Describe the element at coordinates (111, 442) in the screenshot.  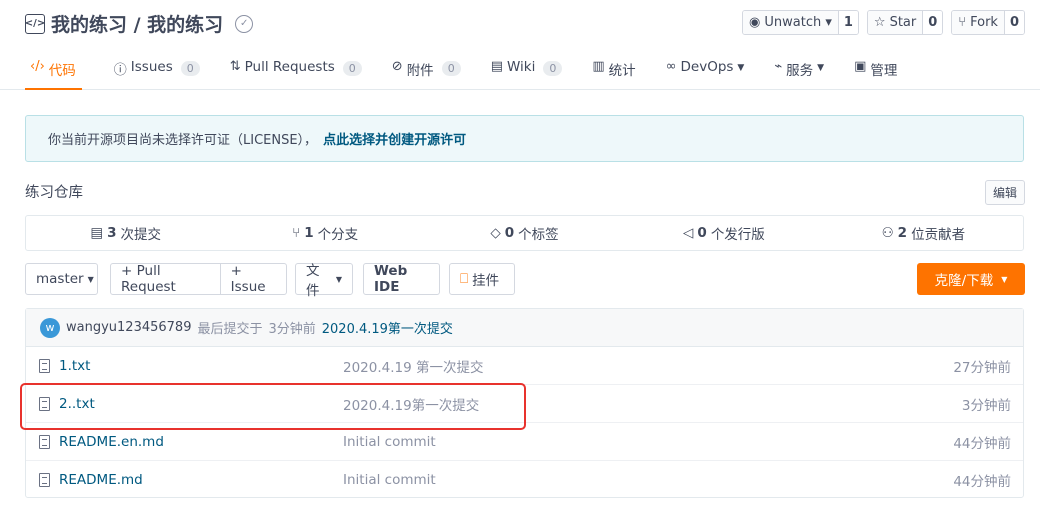
I see `file-name: README.en.md` at that location.